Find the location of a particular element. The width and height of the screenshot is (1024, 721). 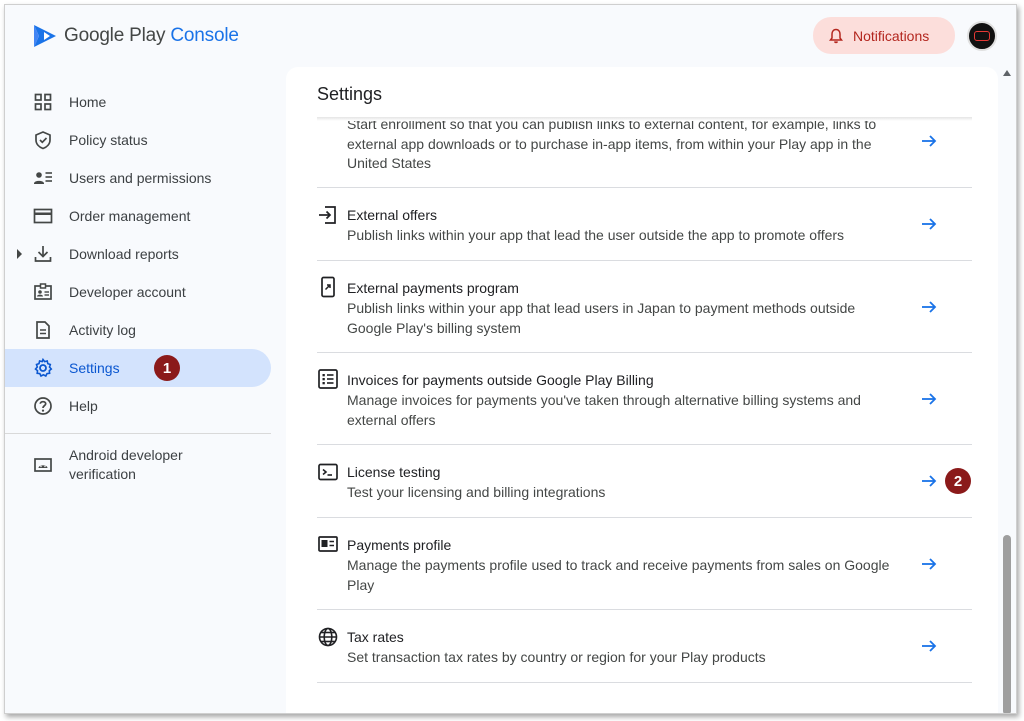

header-shadow is located at coordinates (644, 119).